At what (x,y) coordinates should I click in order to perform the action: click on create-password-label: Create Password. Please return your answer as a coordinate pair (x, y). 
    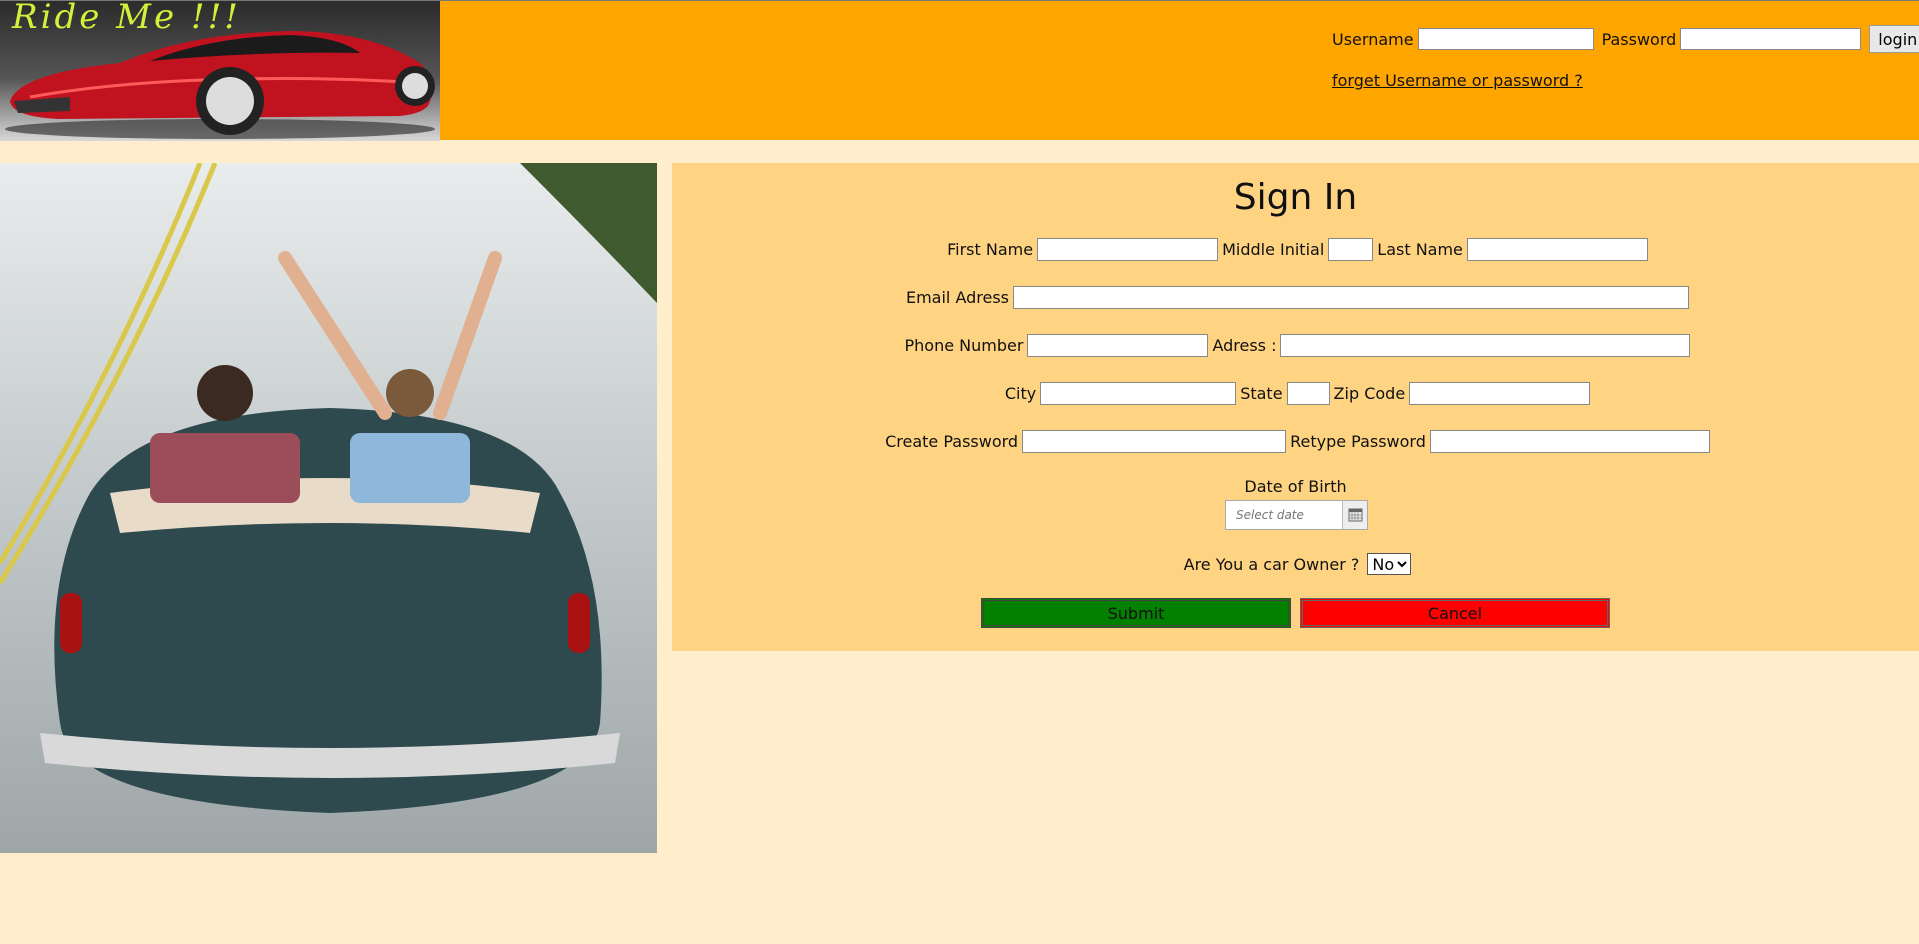
    Looking at the image, I should click on (952, 441).